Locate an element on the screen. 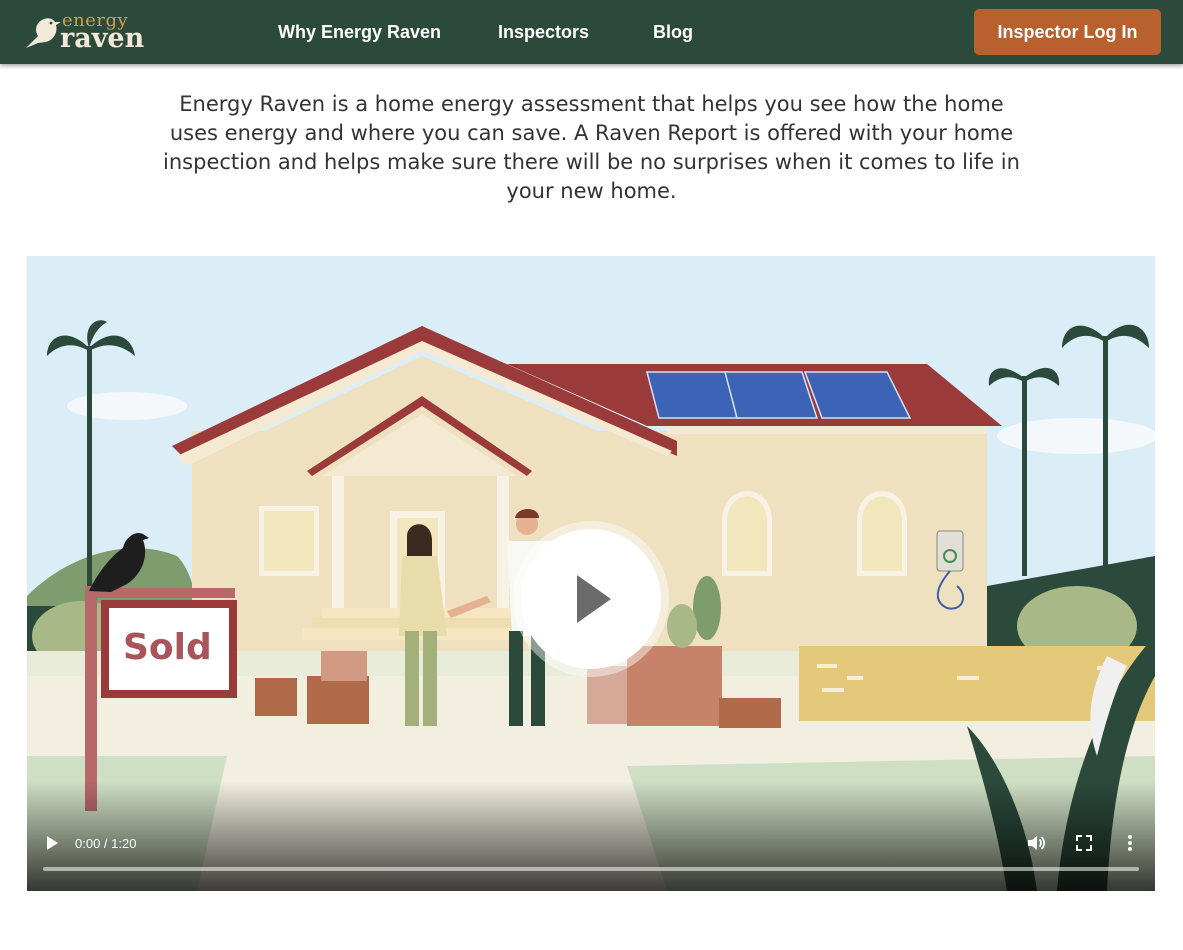 The width and height of the screenshot is (1183, 950). video-progress-bar is located at coordinates (591, 869).